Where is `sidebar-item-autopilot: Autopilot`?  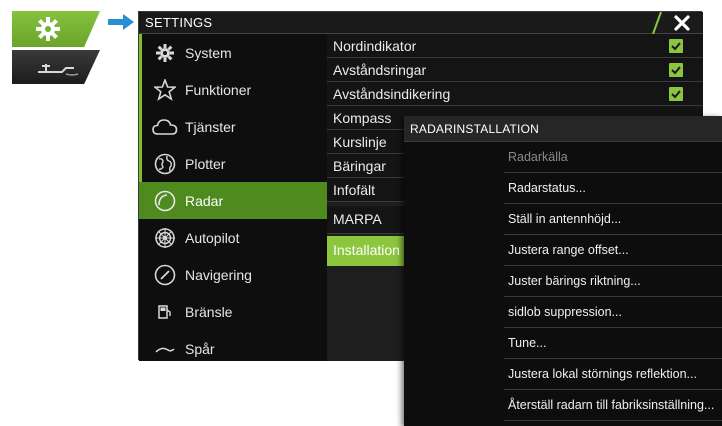 sidebar-item-autopilot: Autopilot is located at coordinates (233, 237).